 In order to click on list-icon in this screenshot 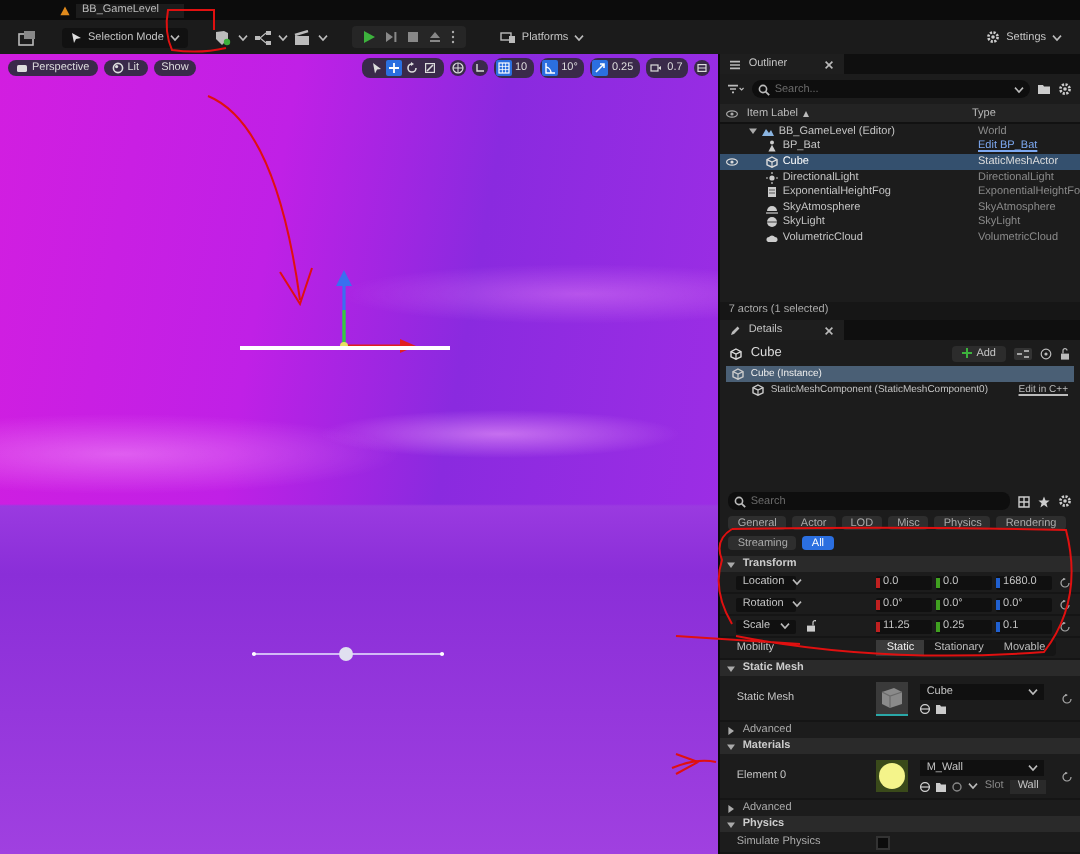, I will do `click(735, 64)`.